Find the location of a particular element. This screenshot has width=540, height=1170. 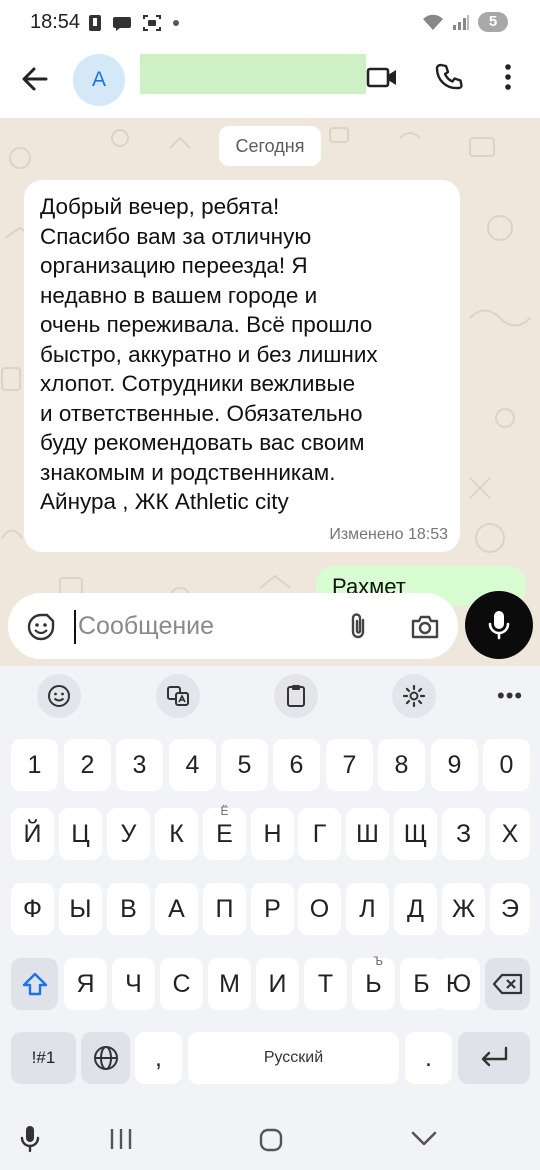

voice-input-icon is located at coordinates (30, 1139).